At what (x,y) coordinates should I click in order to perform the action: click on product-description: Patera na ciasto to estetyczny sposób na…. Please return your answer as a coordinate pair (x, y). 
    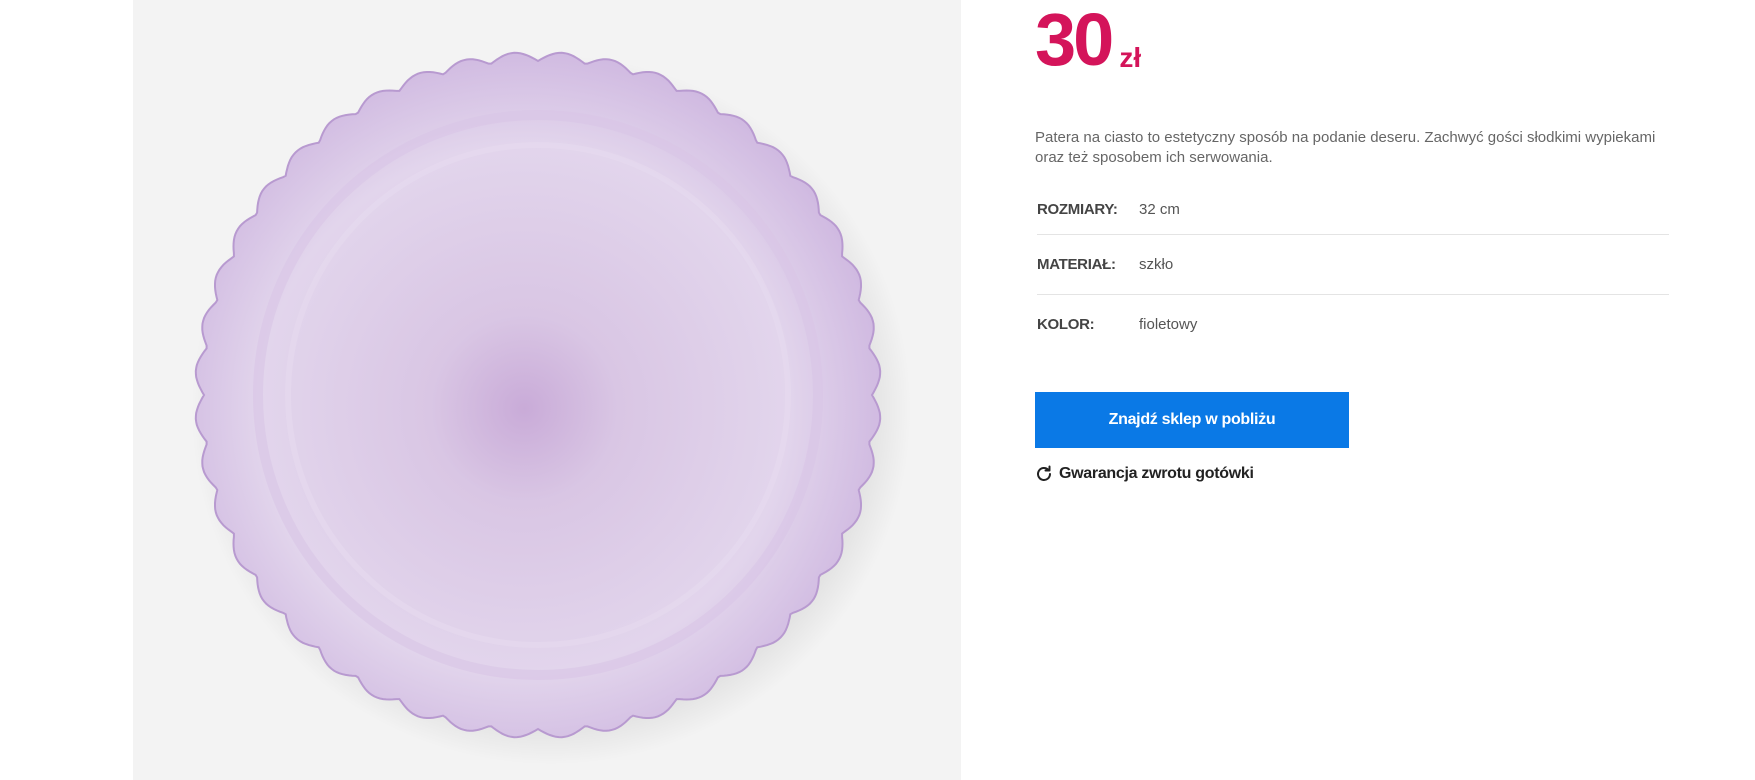
    Looking at the image, I should click on (1345, 147).